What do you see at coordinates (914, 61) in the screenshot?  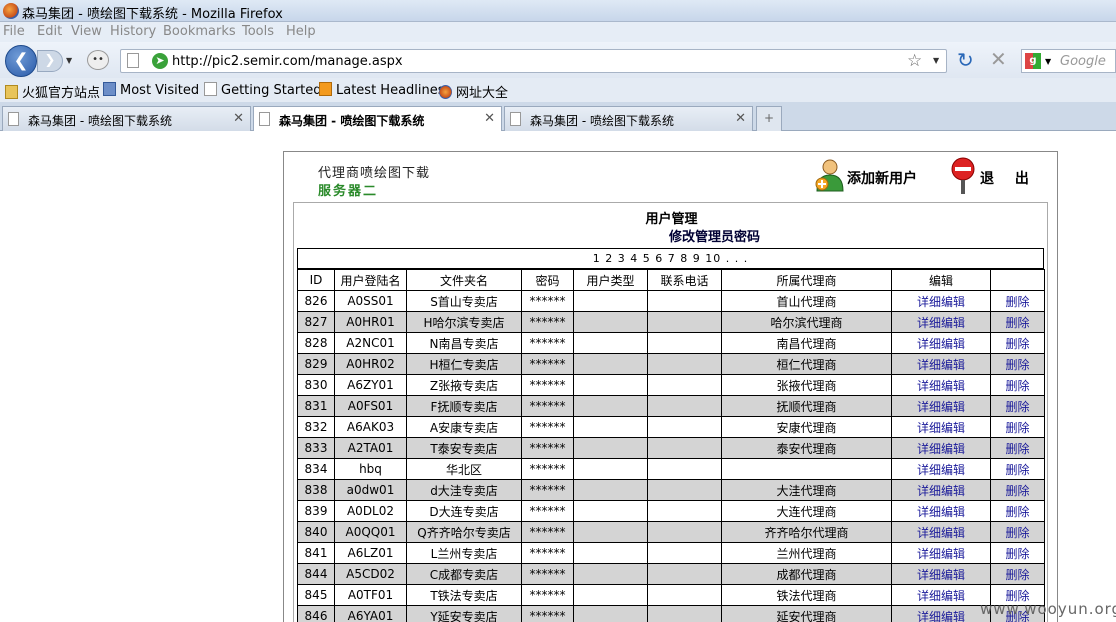 I see `bookmark-star-icon: ☆` at bounding box center [914, 61].